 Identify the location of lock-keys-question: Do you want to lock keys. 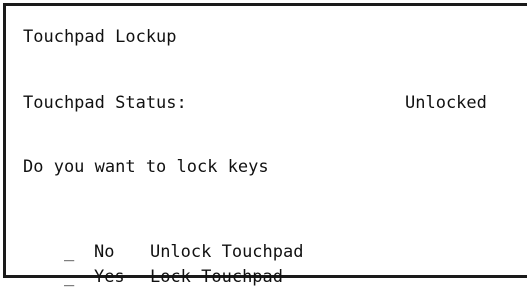
(146, 167).